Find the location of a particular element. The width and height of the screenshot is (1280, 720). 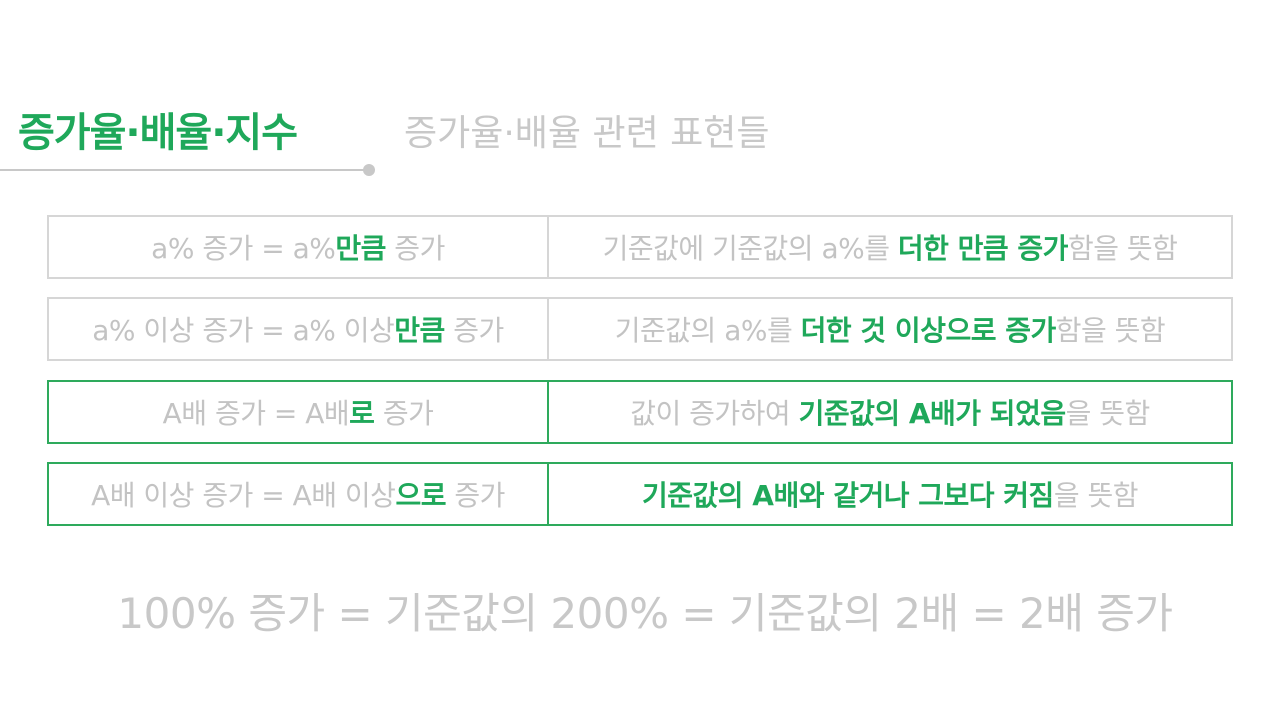

meaning-highlight: 더한 만큼 증가 is located at coordinates (983, 248).